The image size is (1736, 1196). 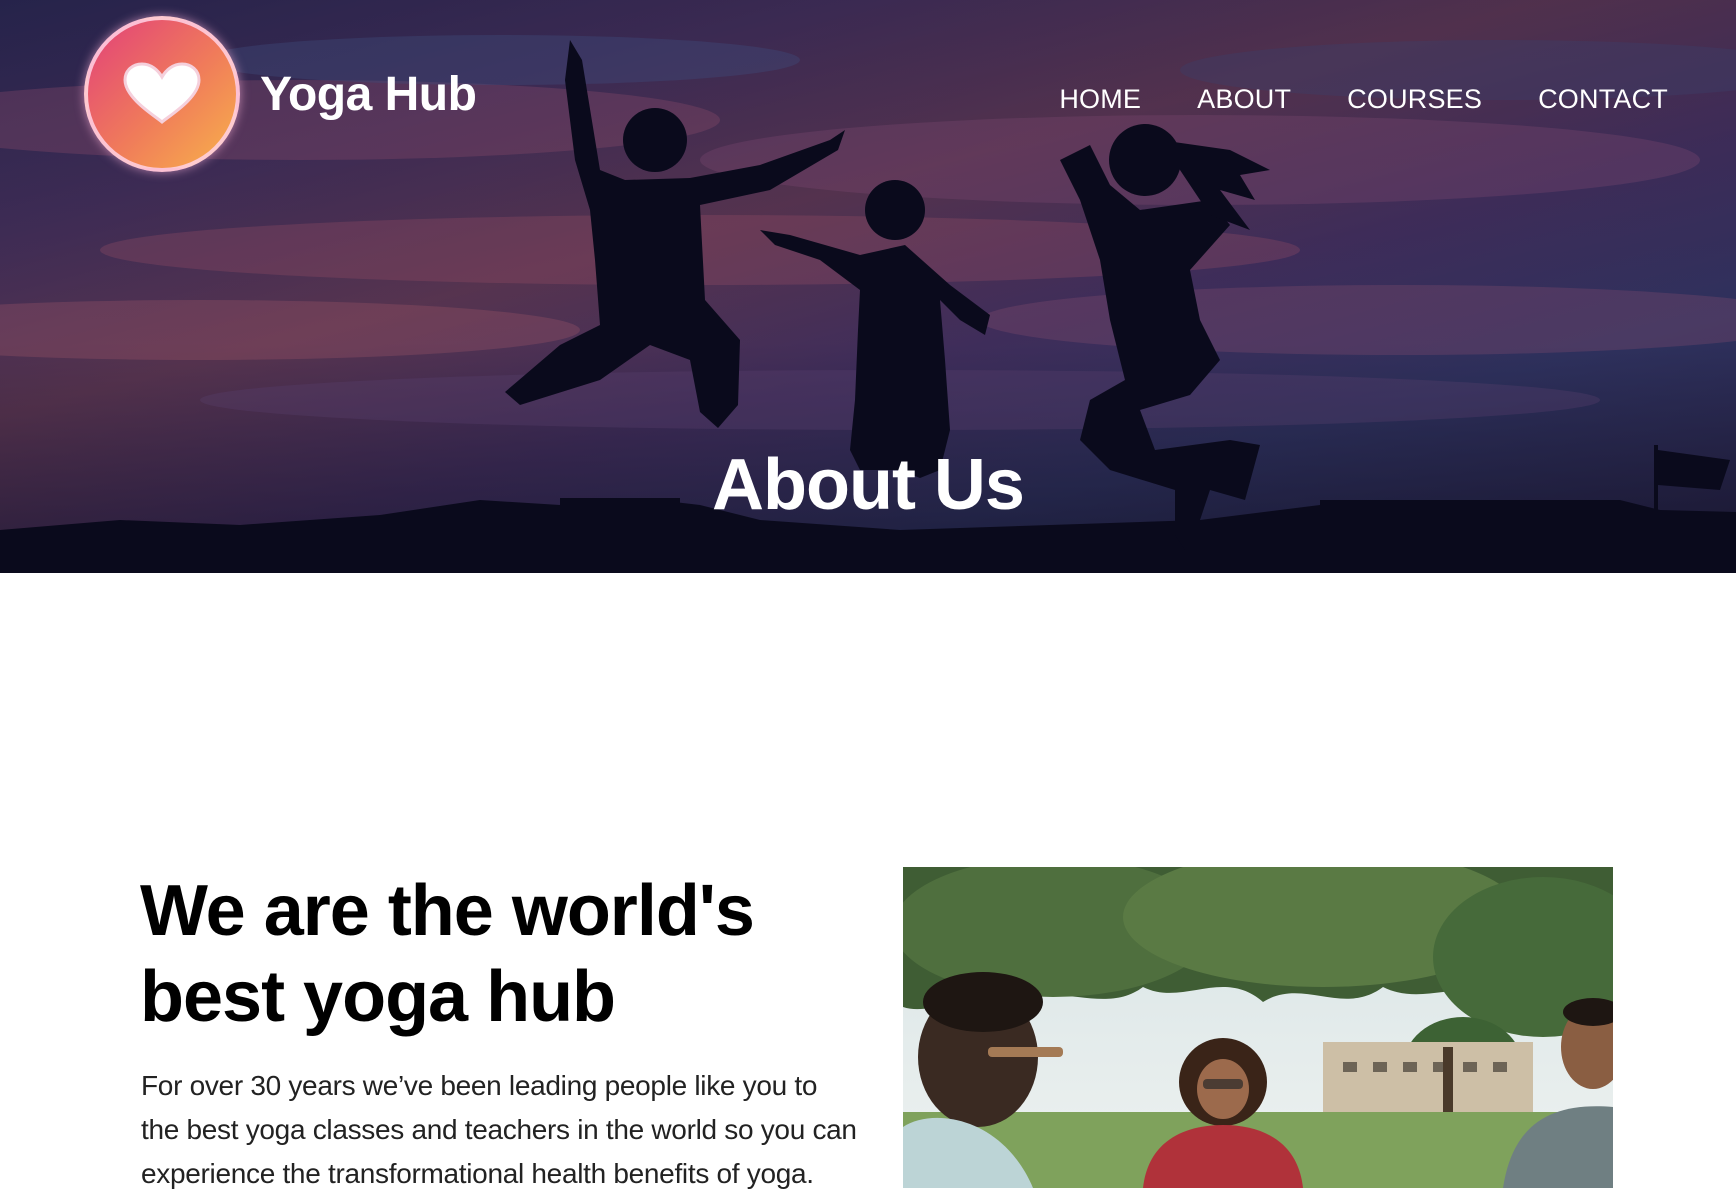 What do you see at coordinates (1603, 99) in the screenshot?
I see `nav-contact: CONTACT` at bounding box center [1603, 99].